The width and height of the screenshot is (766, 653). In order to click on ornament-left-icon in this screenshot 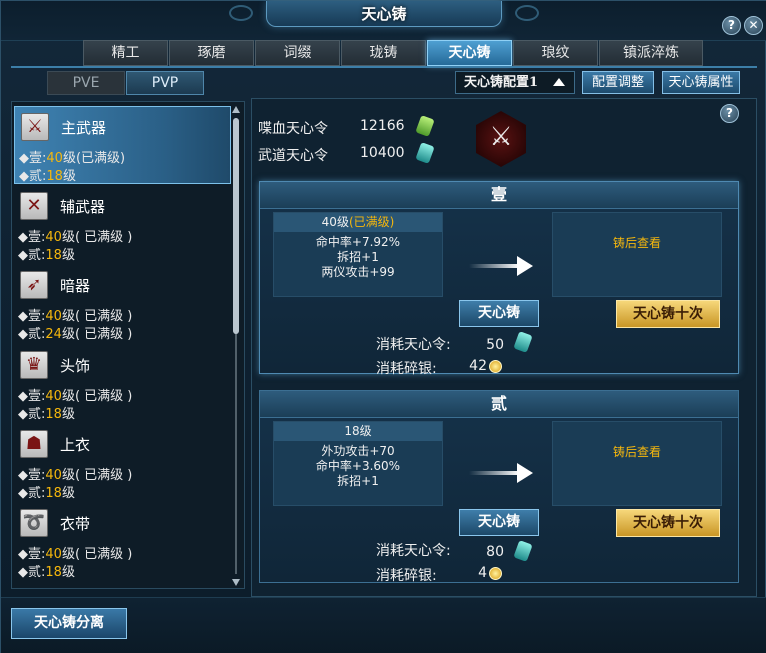, I will do `click(241, 13)`.